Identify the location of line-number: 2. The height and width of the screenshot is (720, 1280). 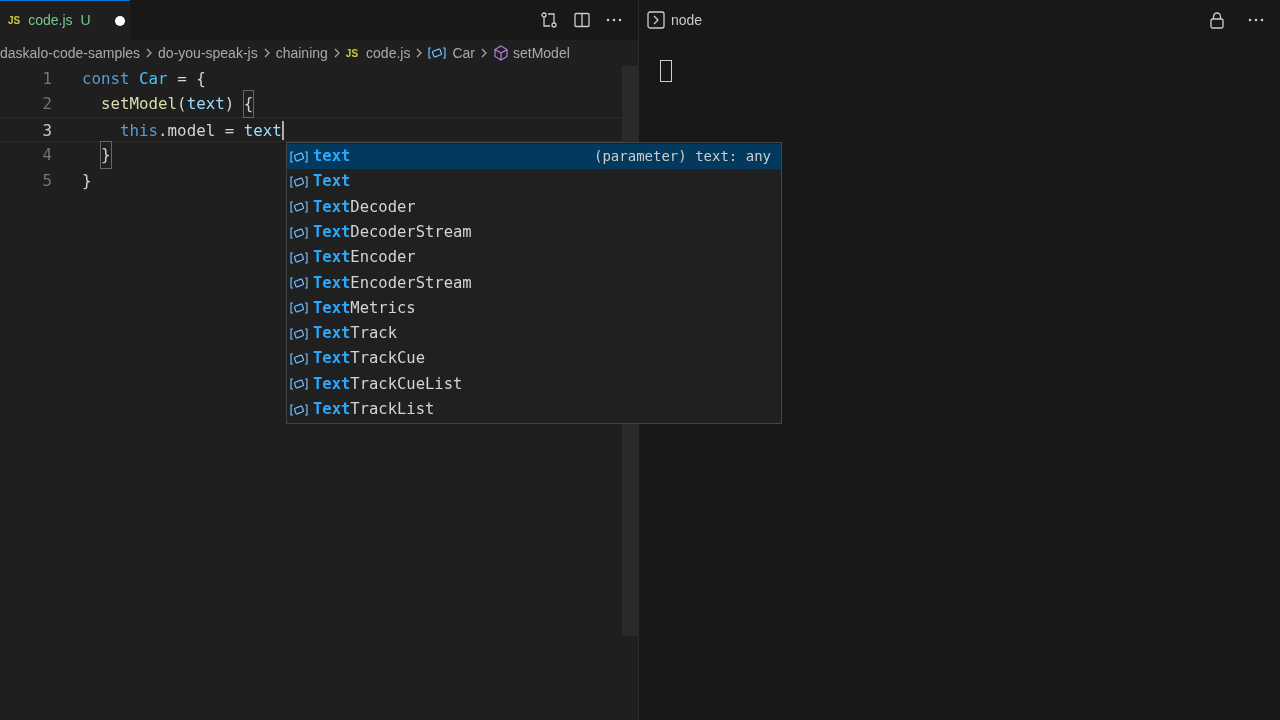
(47, 104).